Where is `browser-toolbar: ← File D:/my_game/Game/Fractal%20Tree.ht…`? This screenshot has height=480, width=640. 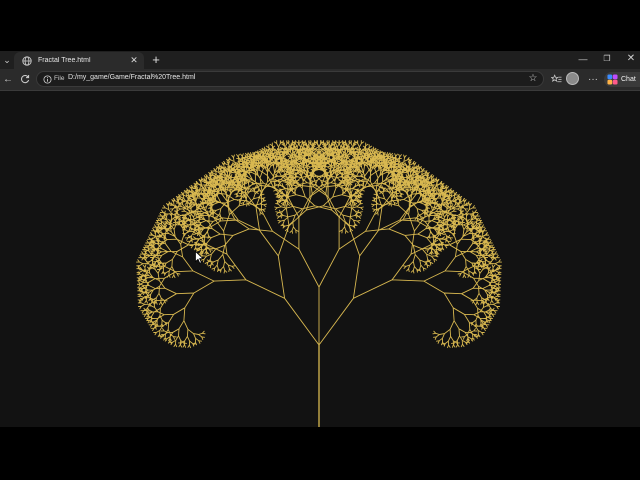
browser-toolbar: ← File D:/my_game/Game/Fractal%20Tree.ht… is located at coordinates (320, 80).